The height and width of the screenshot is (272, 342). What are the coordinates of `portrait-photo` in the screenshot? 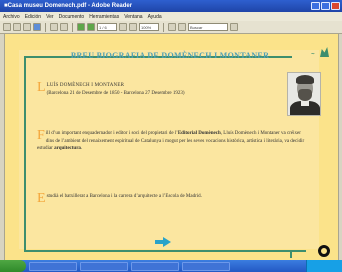 It's located at (304, 94).